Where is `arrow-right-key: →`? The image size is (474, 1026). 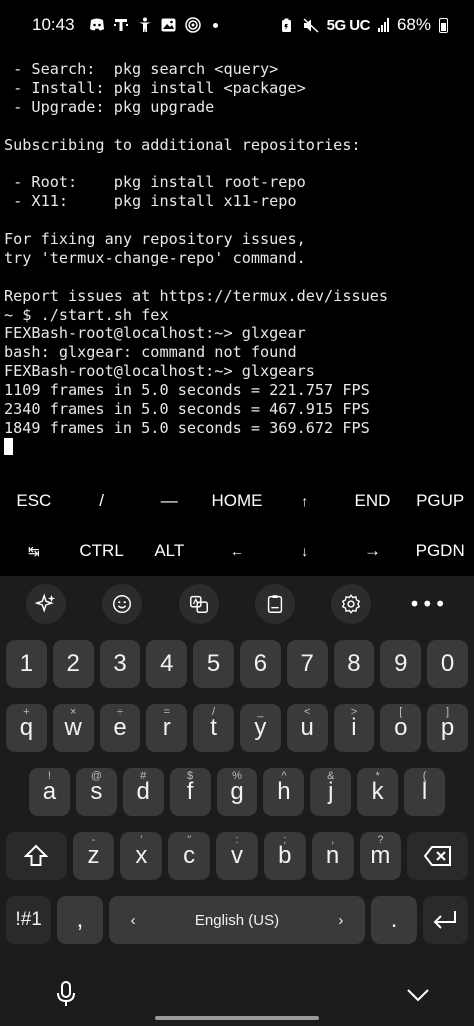
arrow-right-key: → is located at coordinates (373, 551).